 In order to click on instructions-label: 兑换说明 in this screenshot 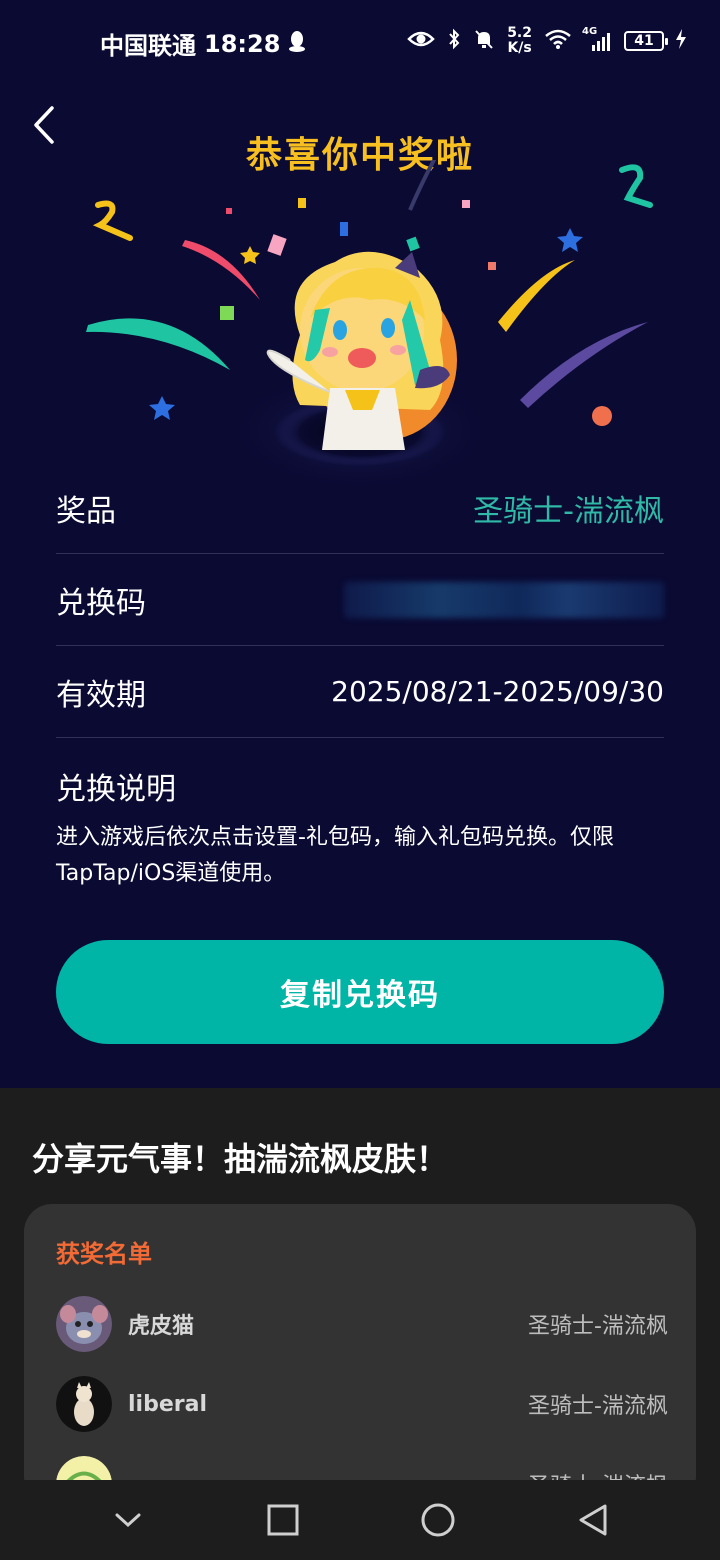, I will do `click(116, 789)`.